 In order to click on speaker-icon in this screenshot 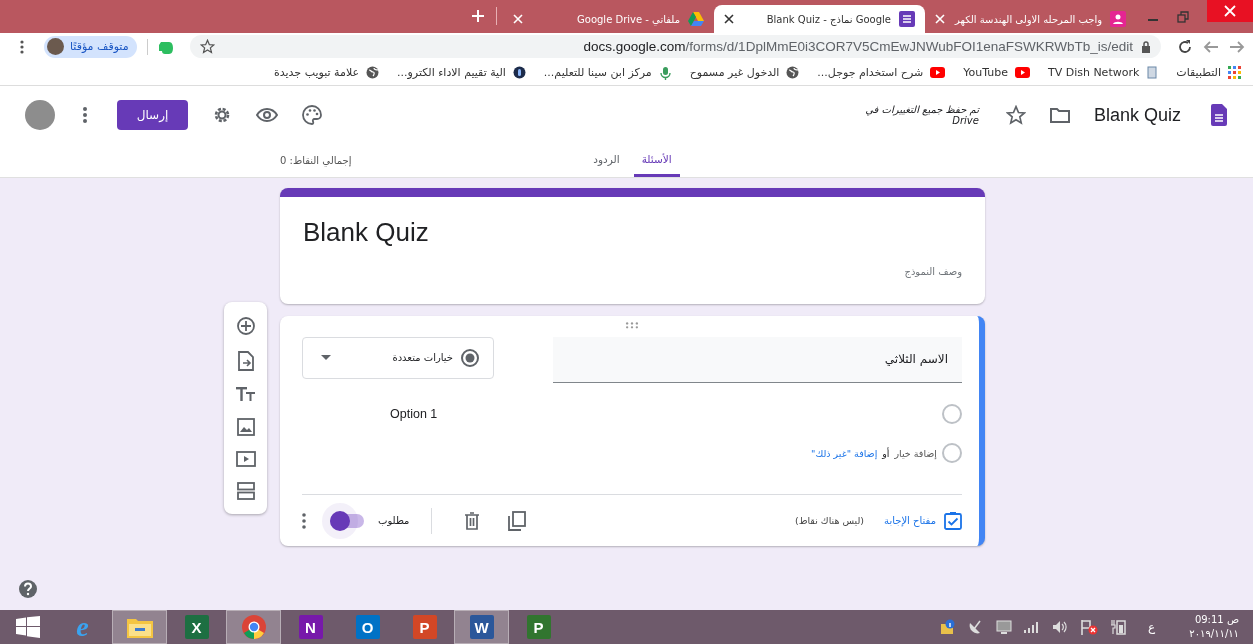, I will do `click(1060, 627)`.